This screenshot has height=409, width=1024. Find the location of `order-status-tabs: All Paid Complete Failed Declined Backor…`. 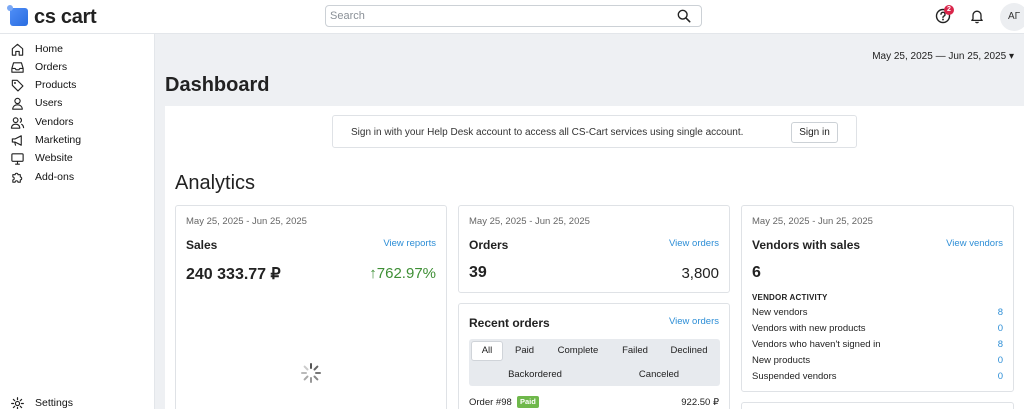

order-status-tabs: All Paid Complete Failed Declined Backor… is located at coordinates (594, 362).